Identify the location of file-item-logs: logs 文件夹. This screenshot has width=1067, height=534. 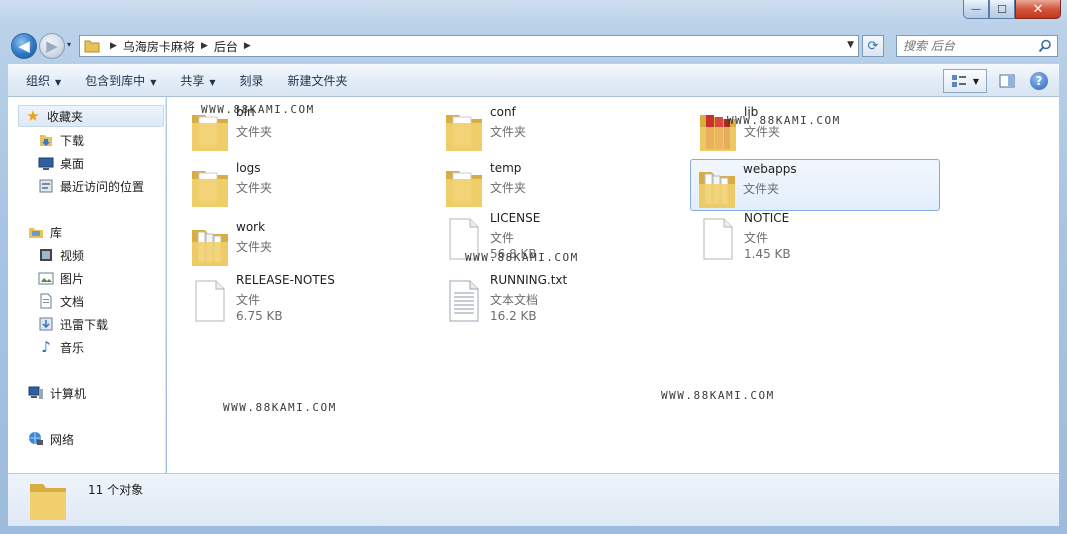
(309, 185).